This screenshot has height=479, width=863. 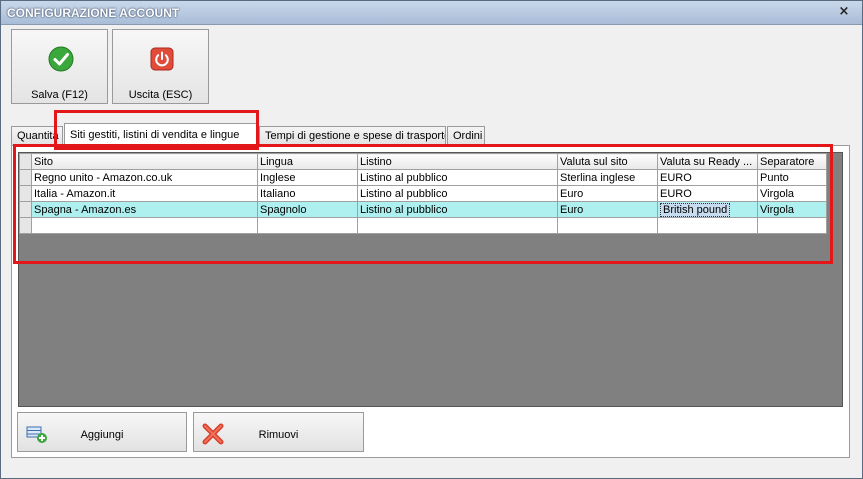 What do you see at coordinates (792, 177) in the screenshot?
I see `table-cell: Punto` at bounding box center [792, 177].